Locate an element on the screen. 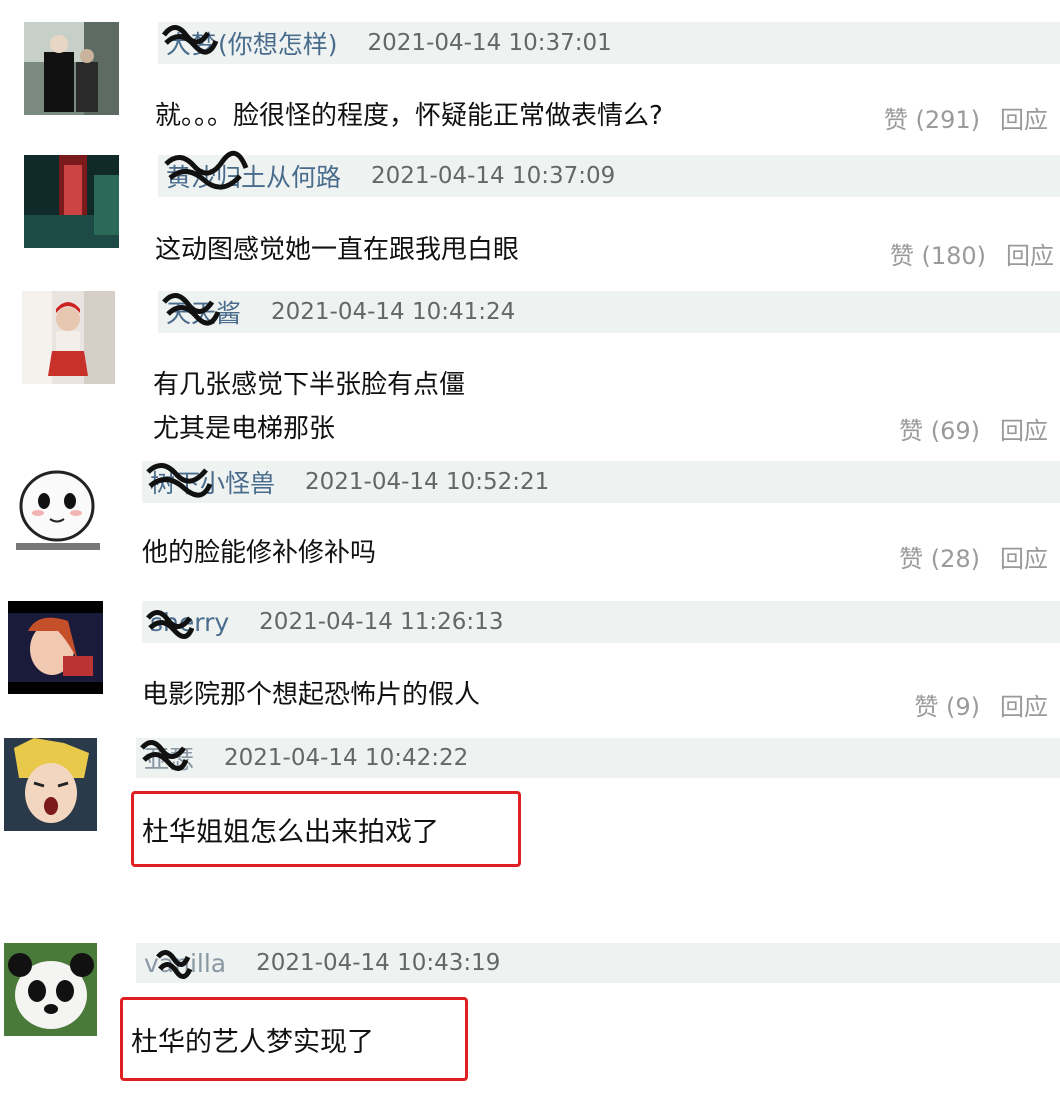 This screenshot has width=1060, height=1098. comment-meta: vanilla 2021-04-14 10:43:19 is located at coordinates (598, 963).